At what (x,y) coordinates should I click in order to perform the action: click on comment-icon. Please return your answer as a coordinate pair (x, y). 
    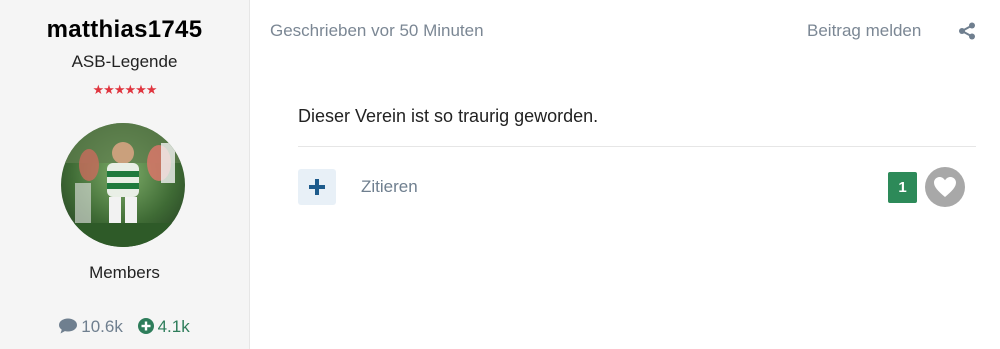
    Looking at the image, I should click on (68, 326).